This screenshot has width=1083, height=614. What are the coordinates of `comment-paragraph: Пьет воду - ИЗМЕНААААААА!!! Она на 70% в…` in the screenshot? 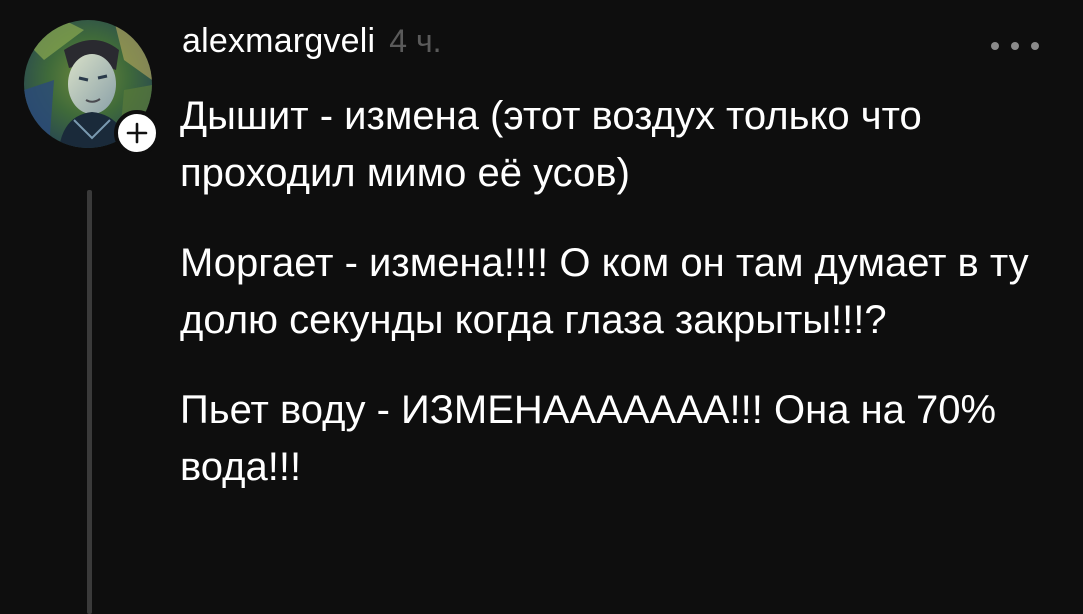 It's located at (588, 438).